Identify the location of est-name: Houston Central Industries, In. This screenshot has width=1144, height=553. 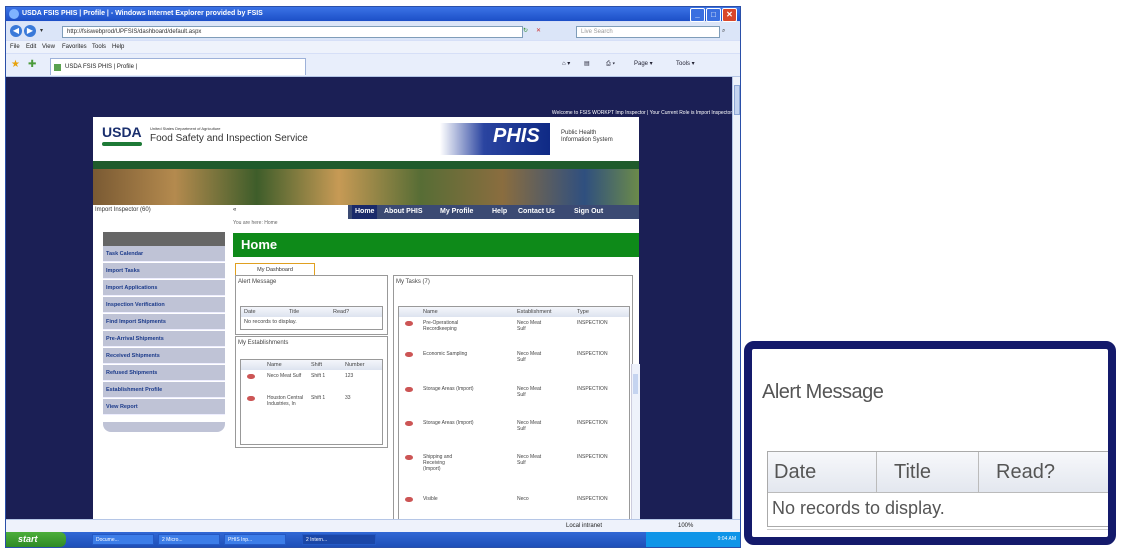
(287, 401).